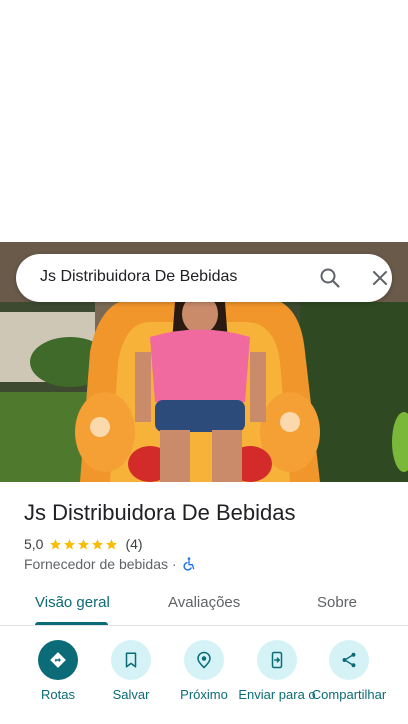  I want to click on star-rating, so click(84, 544).